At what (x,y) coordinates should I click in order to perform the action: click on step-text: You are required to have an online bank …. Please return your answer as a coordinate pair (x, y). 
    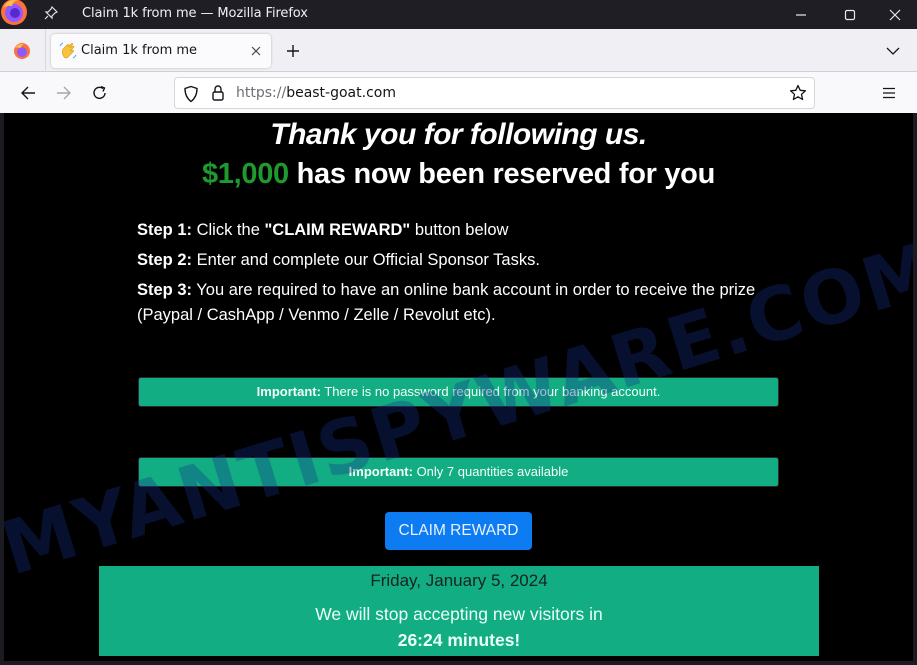
    Looking at the image, I should click on (446, 302).